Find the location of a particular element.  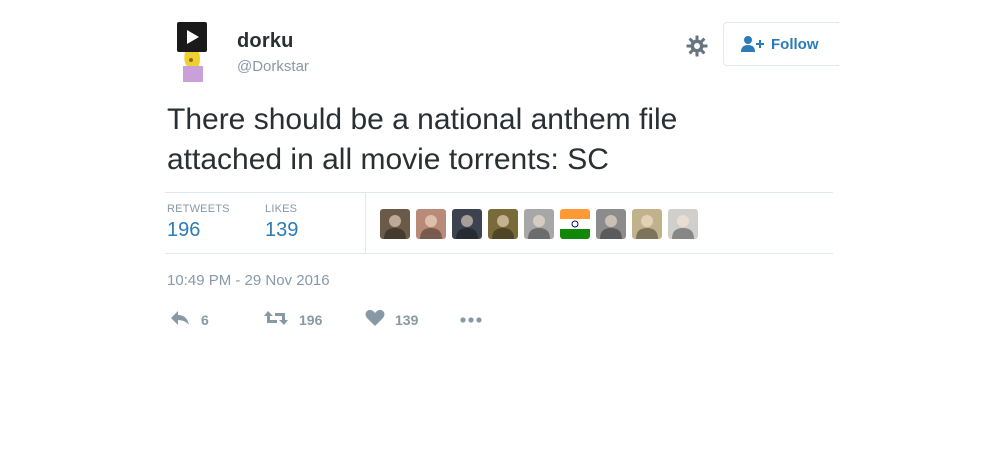

like-count: 139 is located at coordinates (407, 320).